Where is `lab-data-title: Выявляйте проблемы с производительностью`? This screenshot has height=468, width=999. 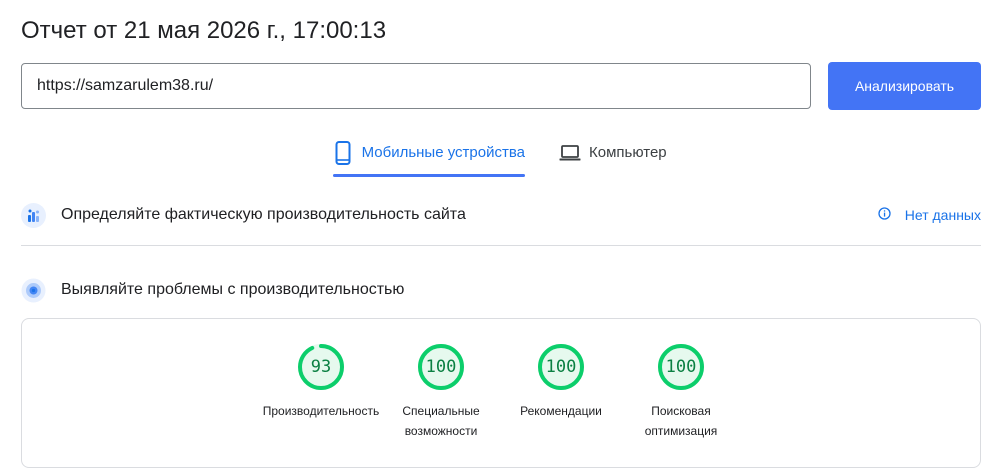 lab-data-title: Выявляйте проблемы с производительностью is located at coordinates (233, 289).